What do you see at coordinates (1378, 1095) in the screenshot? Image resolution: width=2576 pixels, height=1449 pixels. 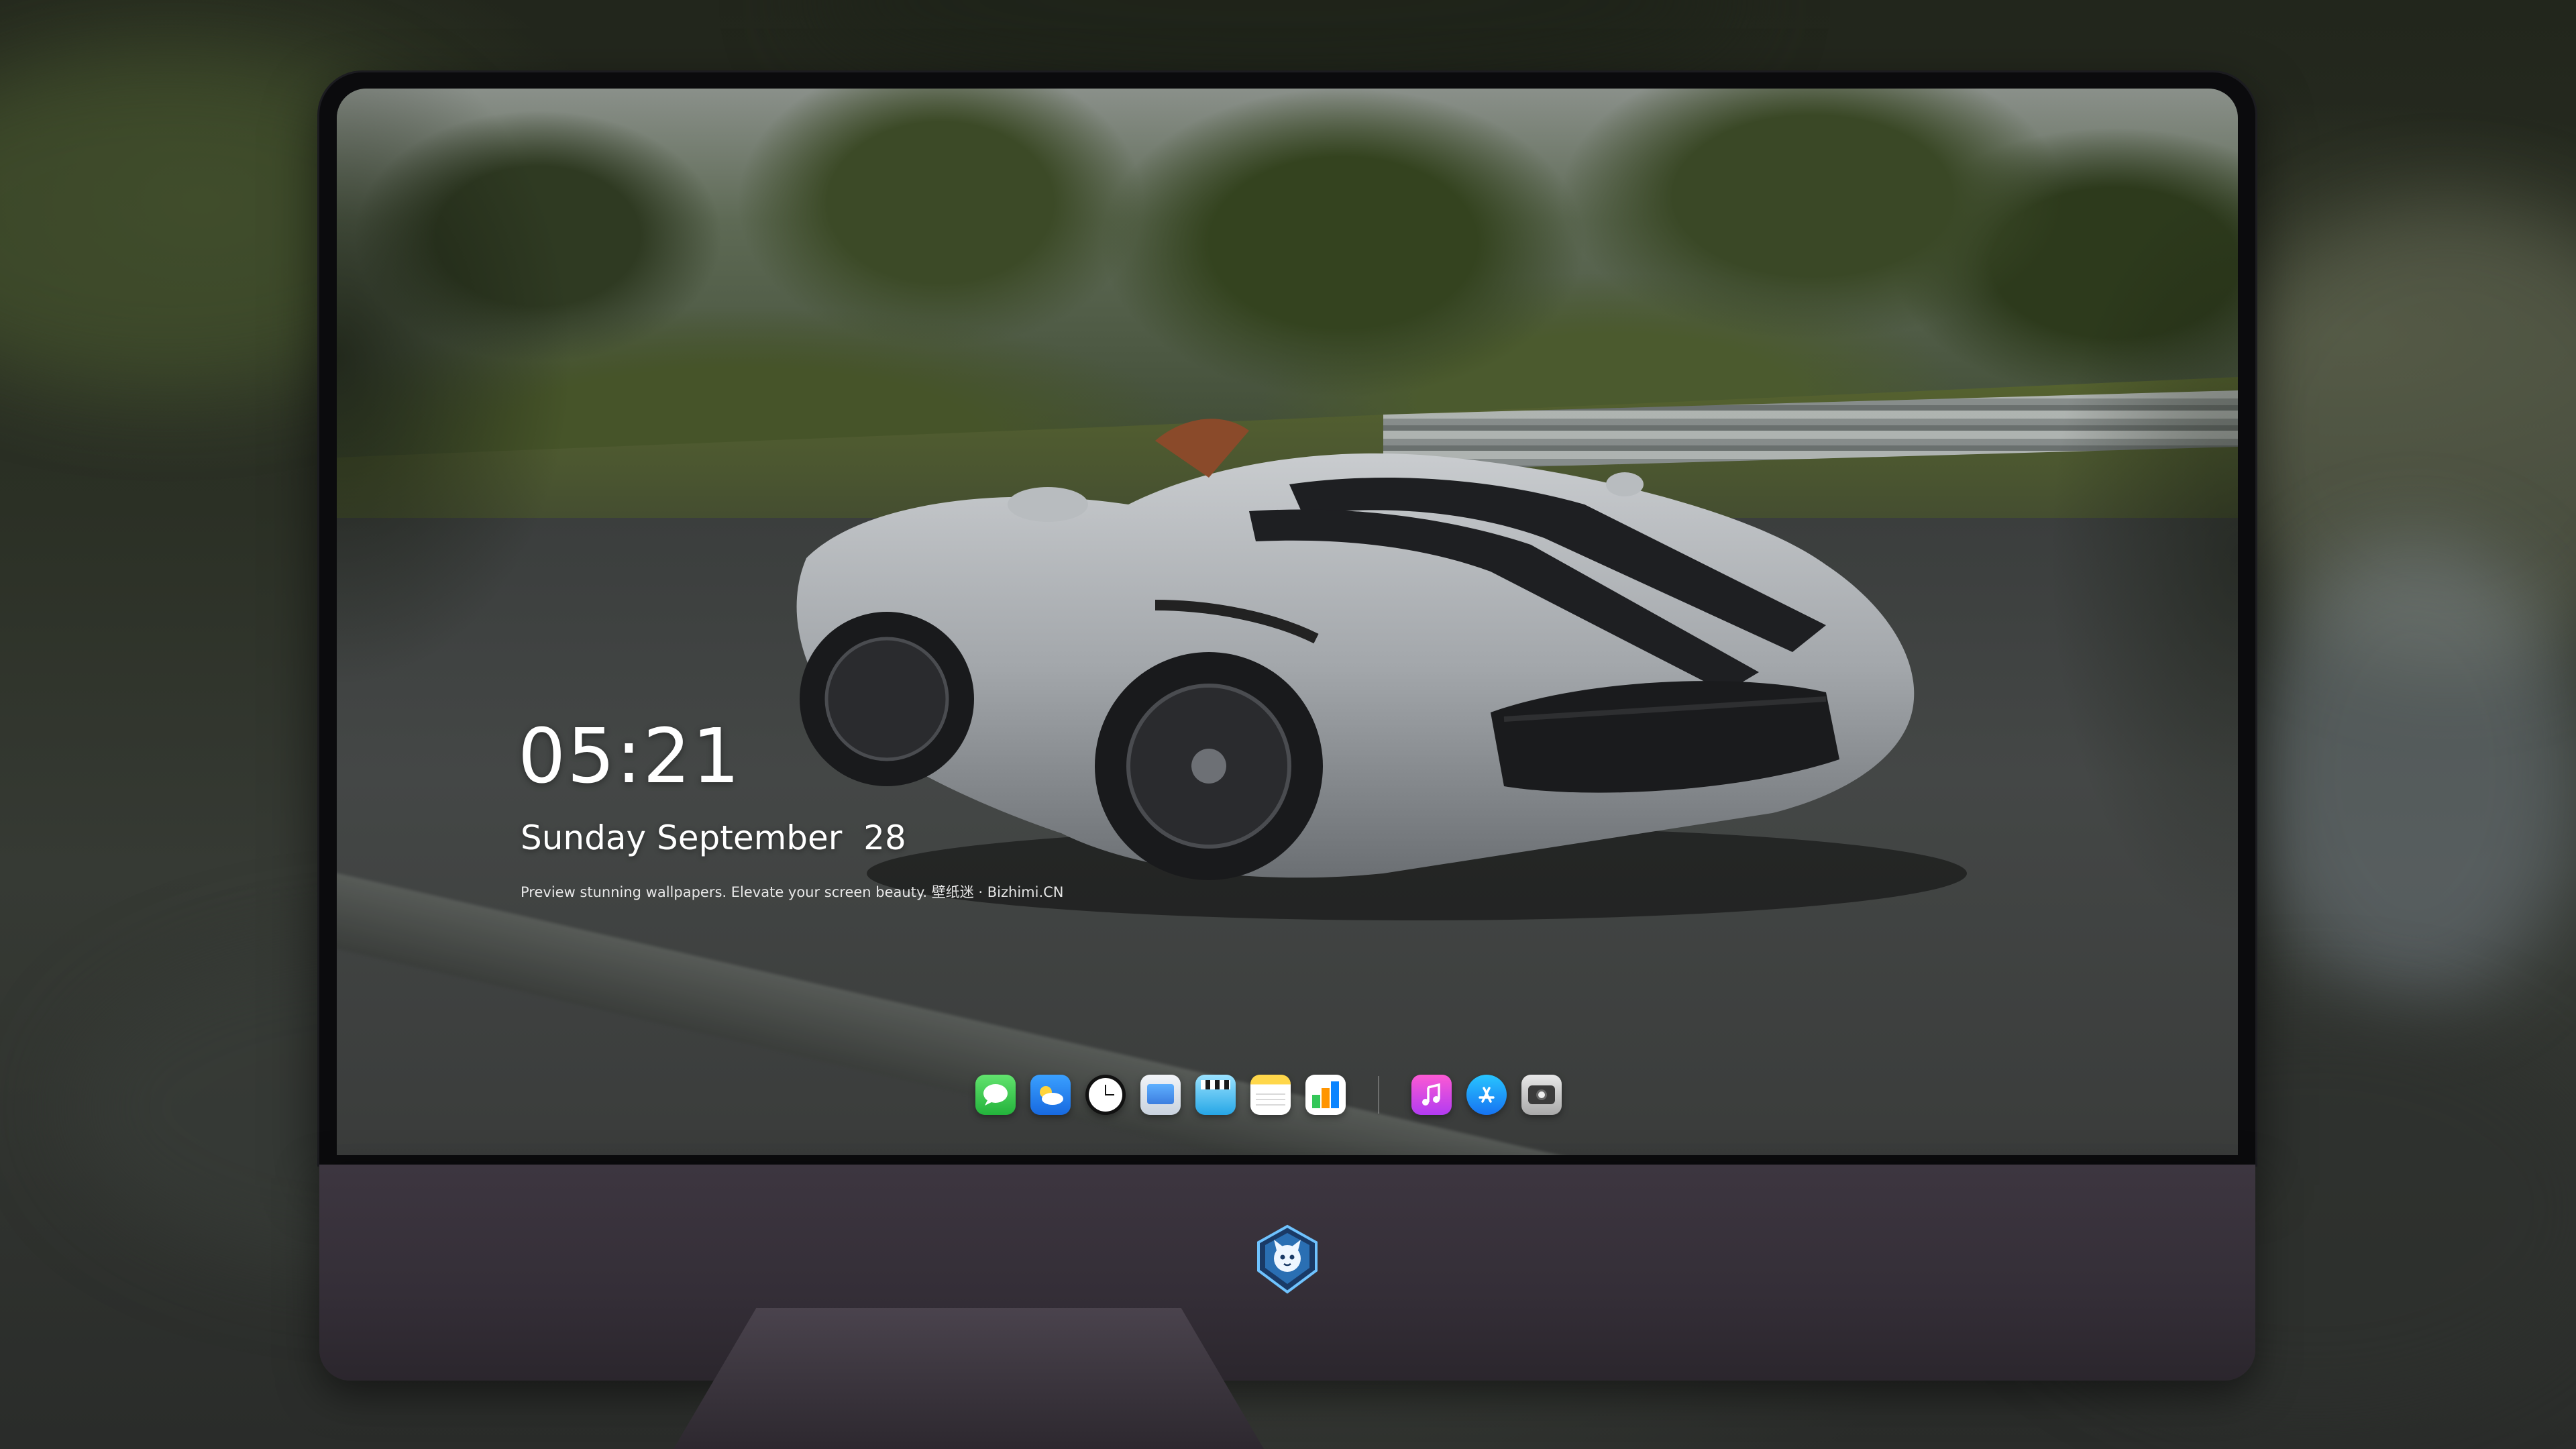 I see `dock-separator` at bounding box center [1378, 1095].